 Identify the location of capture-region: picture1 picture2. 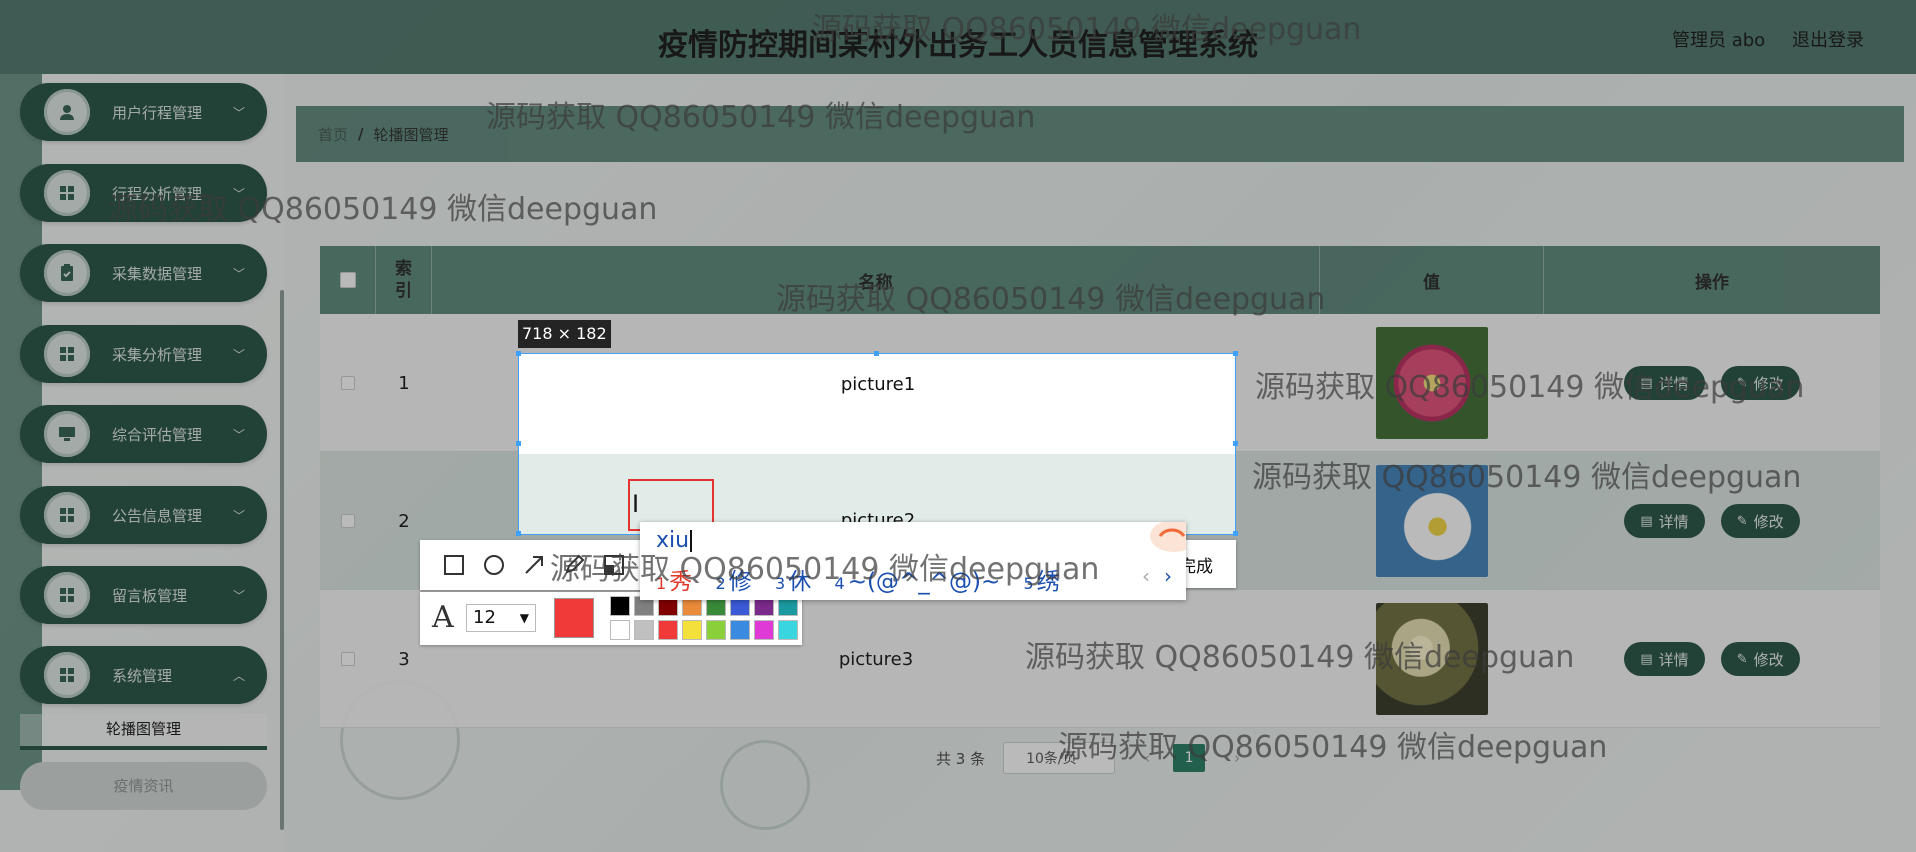
(877, 444).